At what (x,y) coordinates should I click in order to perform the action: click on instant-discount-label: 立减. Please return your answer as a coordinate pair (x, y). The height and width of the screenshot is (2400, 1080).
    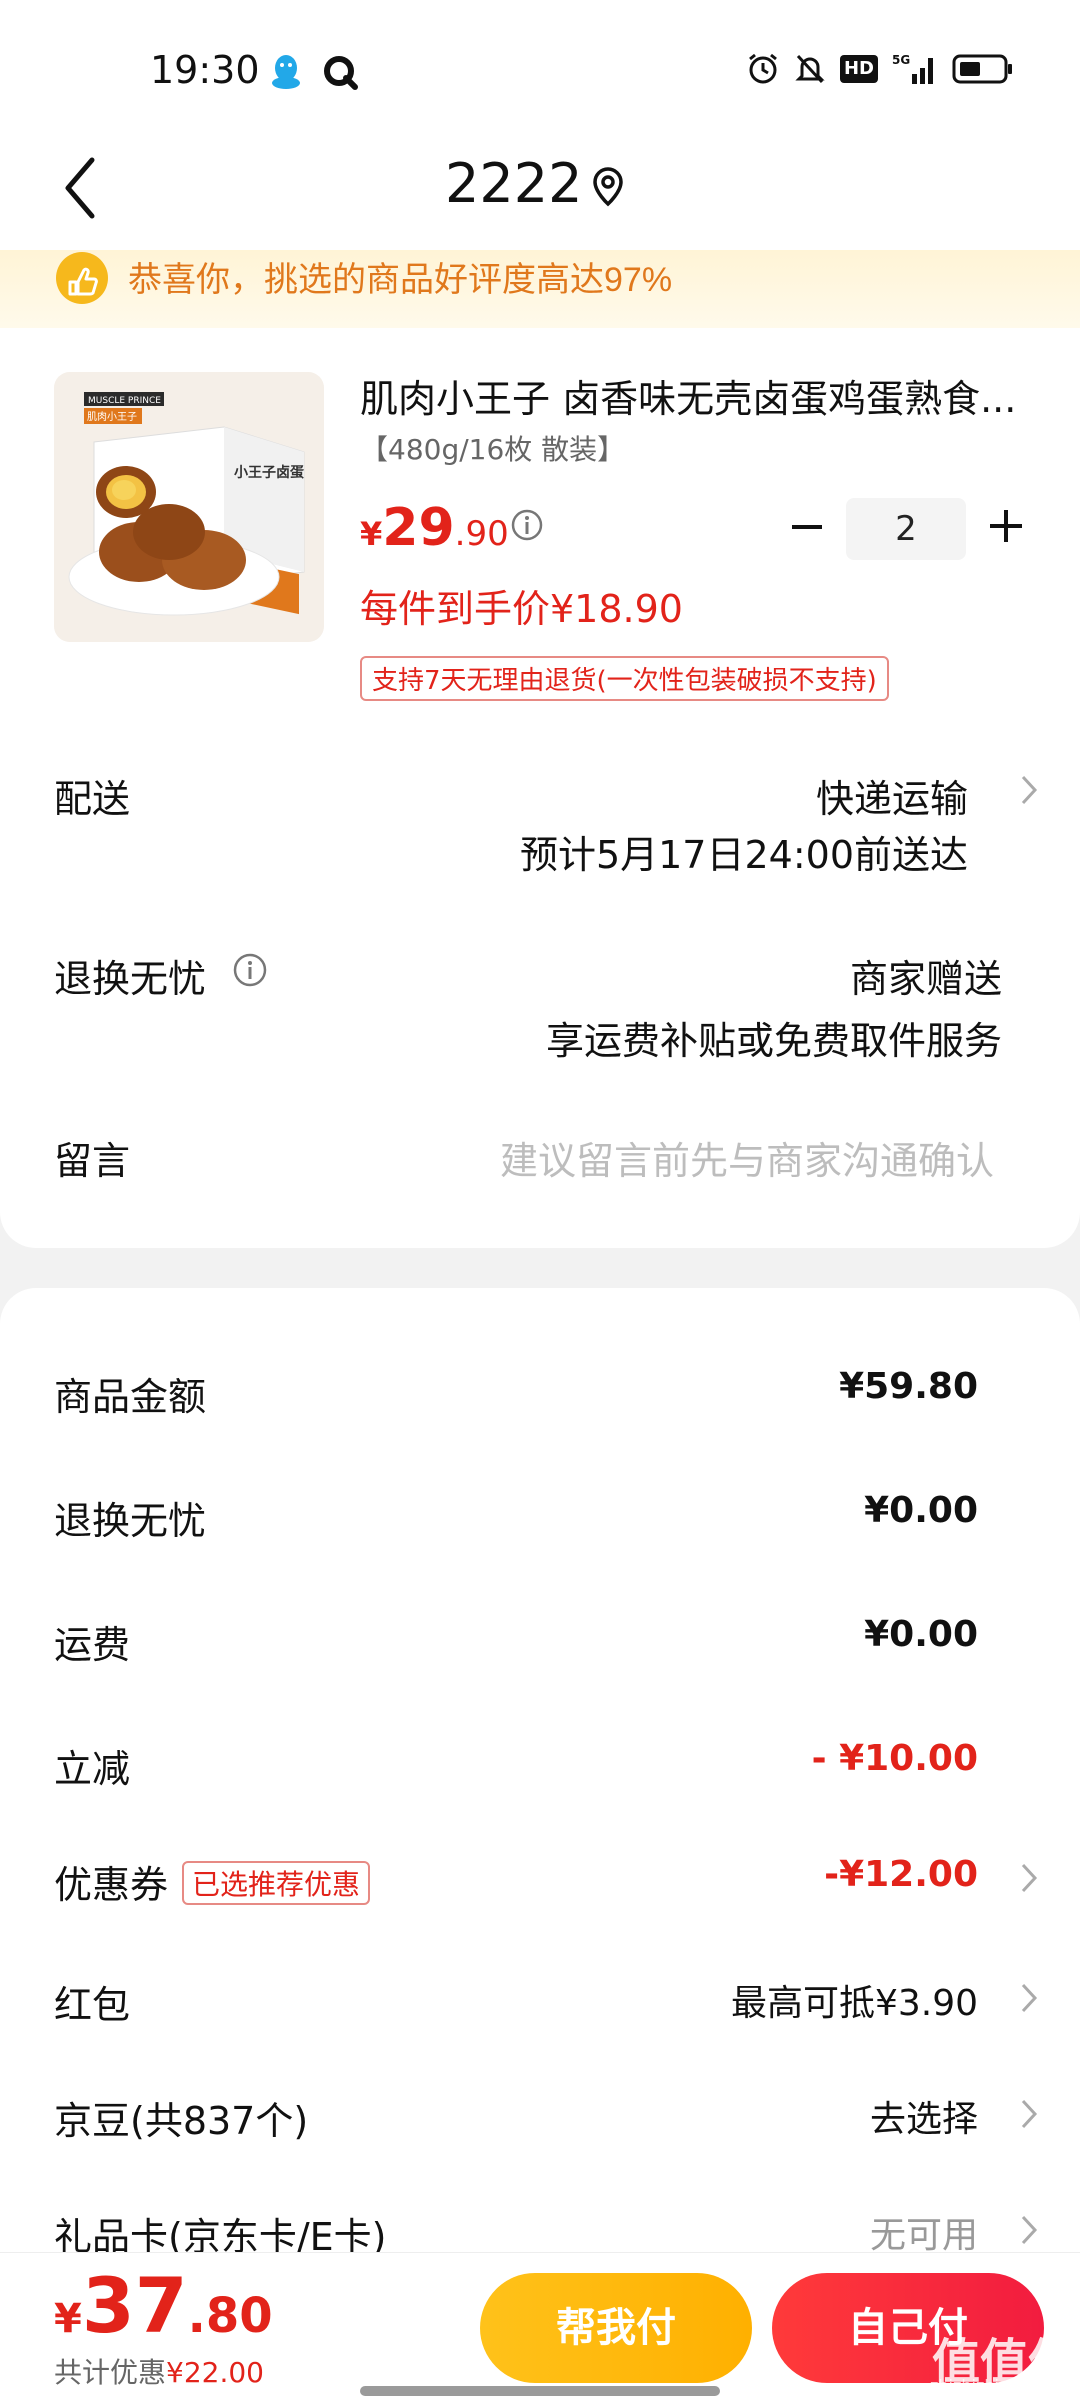
    Looking at the image, I should click on (92, 1769).